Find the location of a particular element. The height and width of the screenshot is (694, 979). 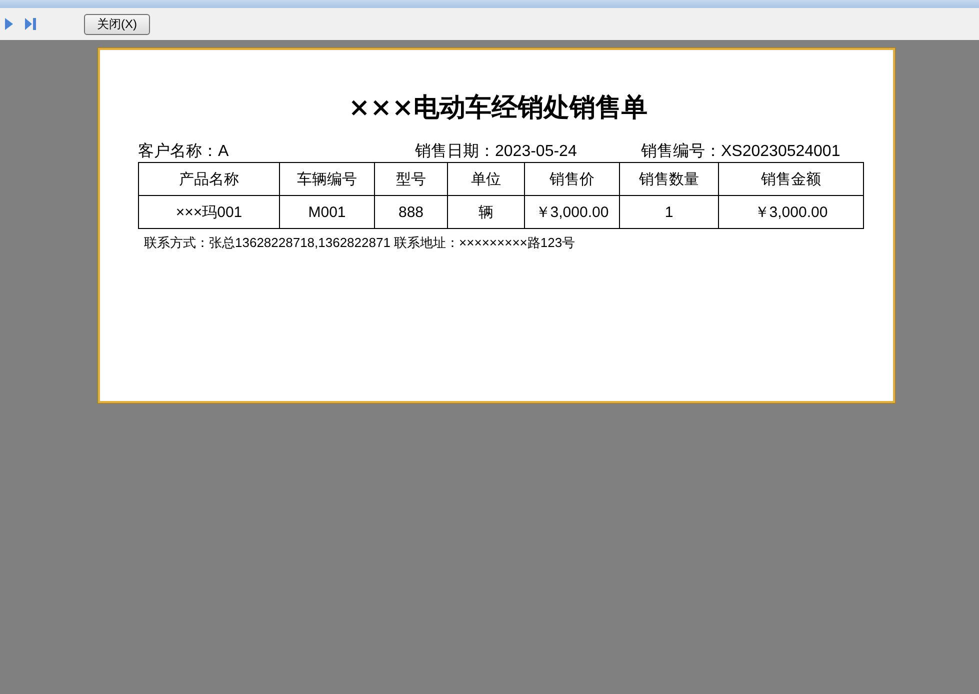

contact-info: 联系方式：张总13628228718,1362822871 联系地址：×××××××××路123号 is located at coordinates (359, 243).